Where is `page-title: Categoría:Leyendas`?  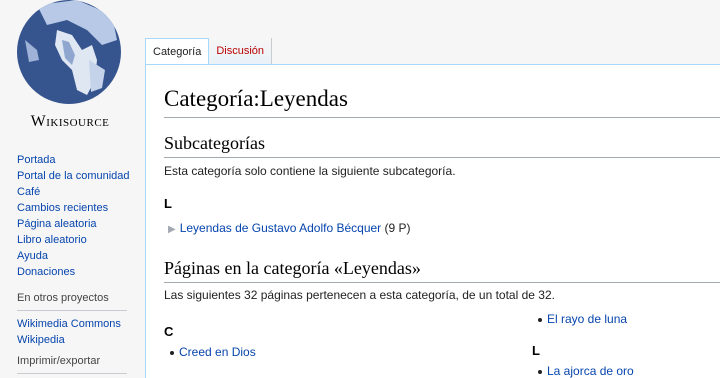 page-title: Categoría:Leyendas is located at coordinates (442, 101).